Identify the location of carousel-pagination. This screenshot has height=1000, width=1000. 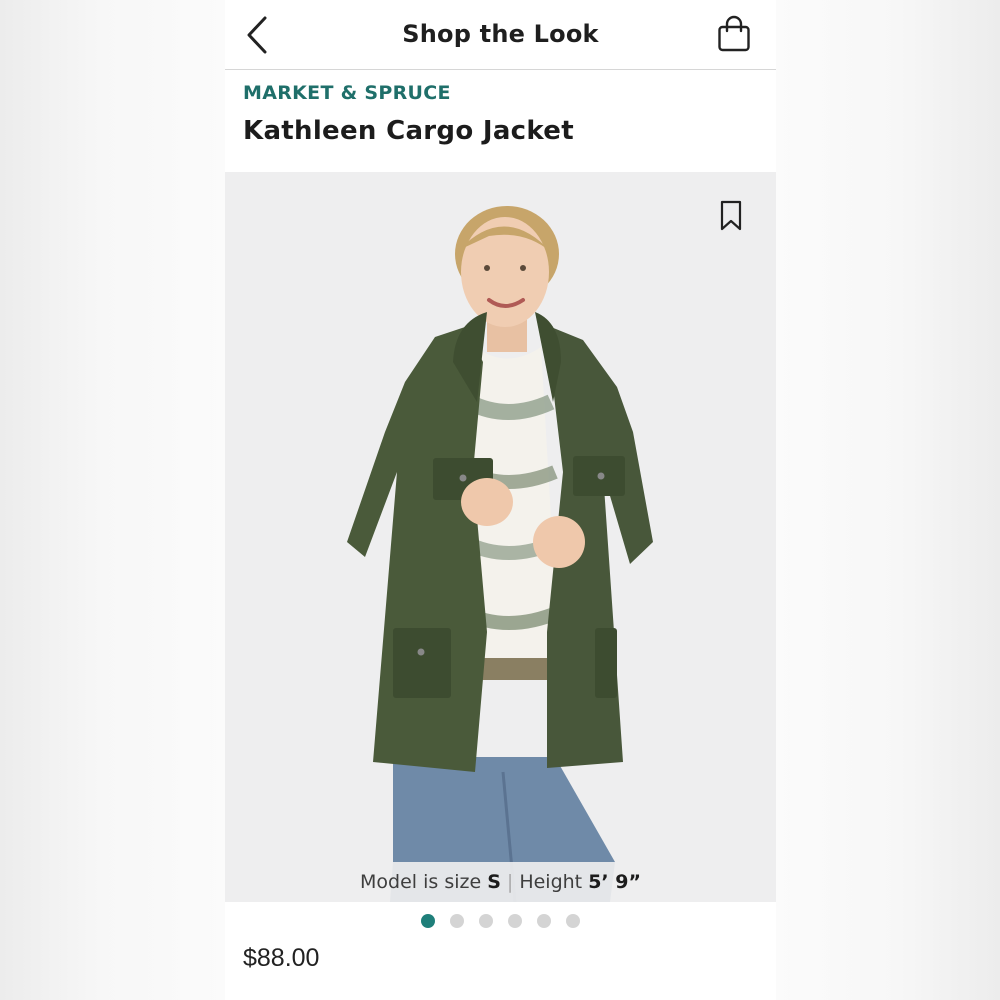
(500, 921).